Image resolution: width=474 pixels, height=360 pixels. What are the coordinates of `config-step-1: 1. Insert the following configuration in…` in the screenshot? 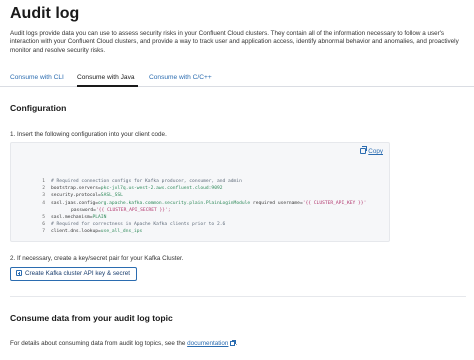 It's located at (88, 134).